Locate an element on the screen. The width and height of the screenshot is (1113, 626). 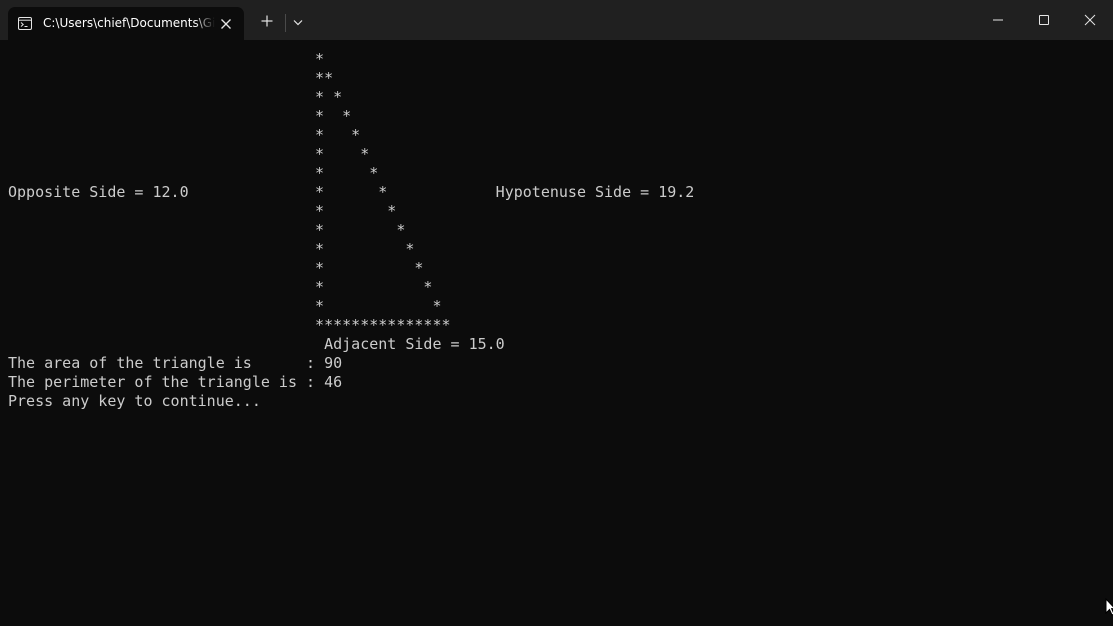
tab-active: C:\Users\chief\Documents\GitHub is located at coordinates (126, 23).